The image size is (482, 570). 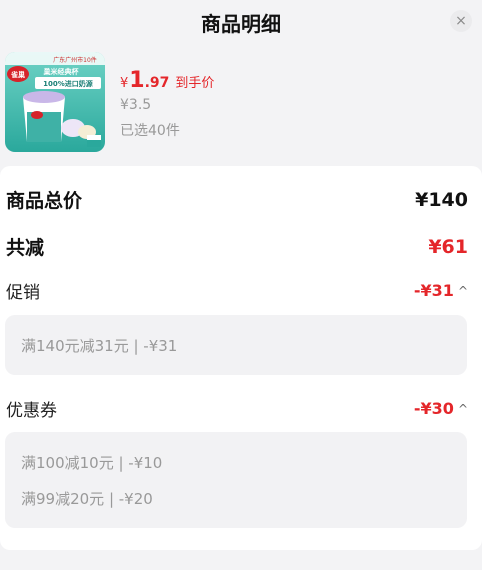 I want to click on coupon-value: -¥30, so click(x=433, y=408).